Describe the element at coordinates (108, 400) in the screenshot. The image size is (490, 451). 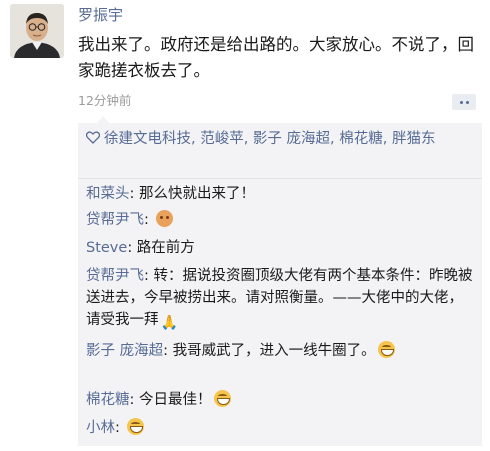
I see `comment-author: 棉花糖` at that location.